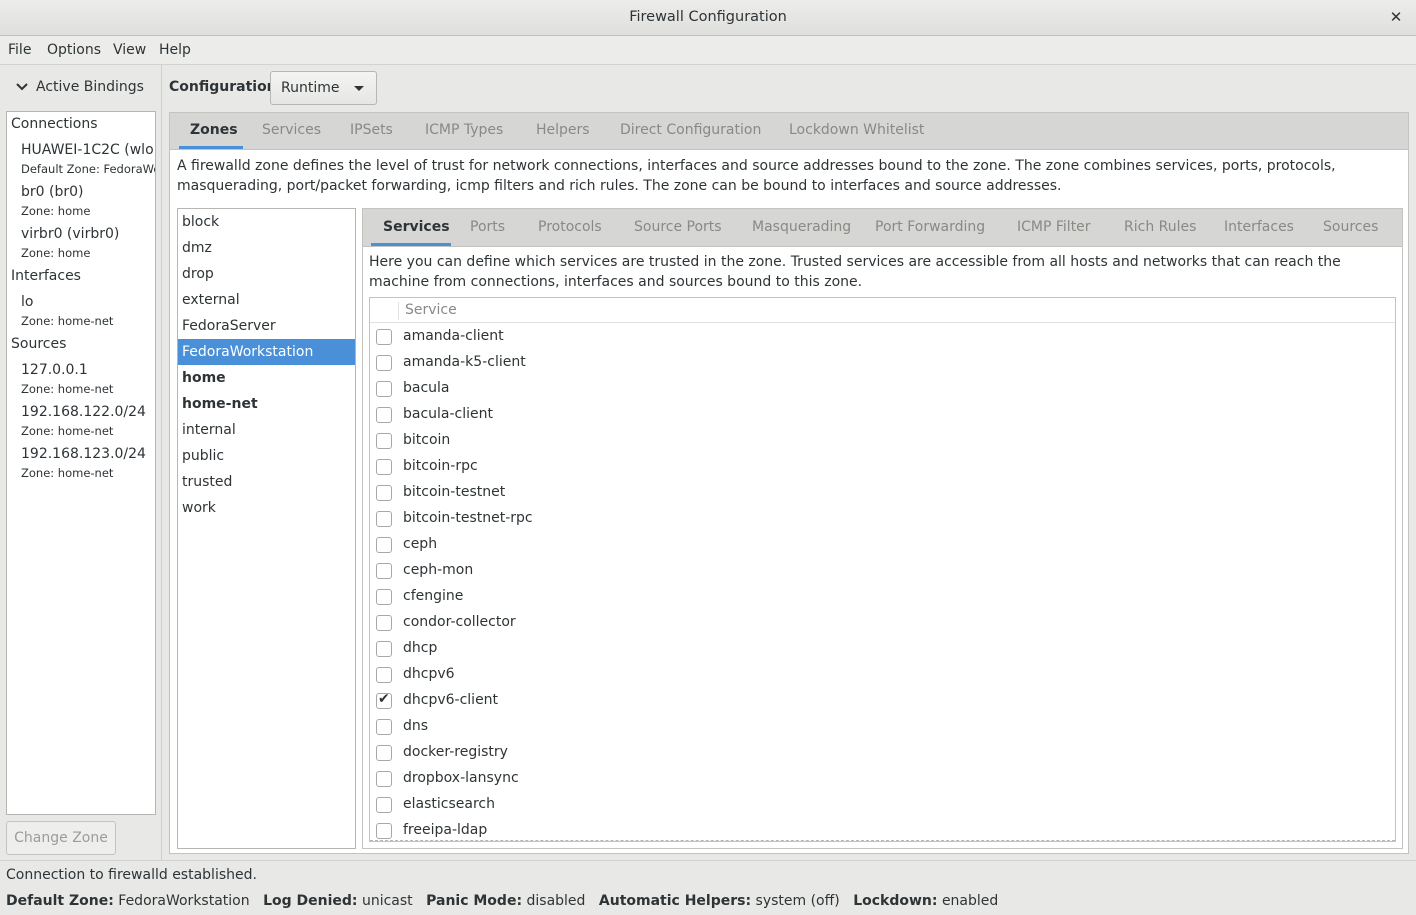 The width and height of the screenshot is (1416, 915). Describe the element at coordinates (266, 326) in the screenshot. I see `zone-item-fedoraserver: FedoraServer` at that location.